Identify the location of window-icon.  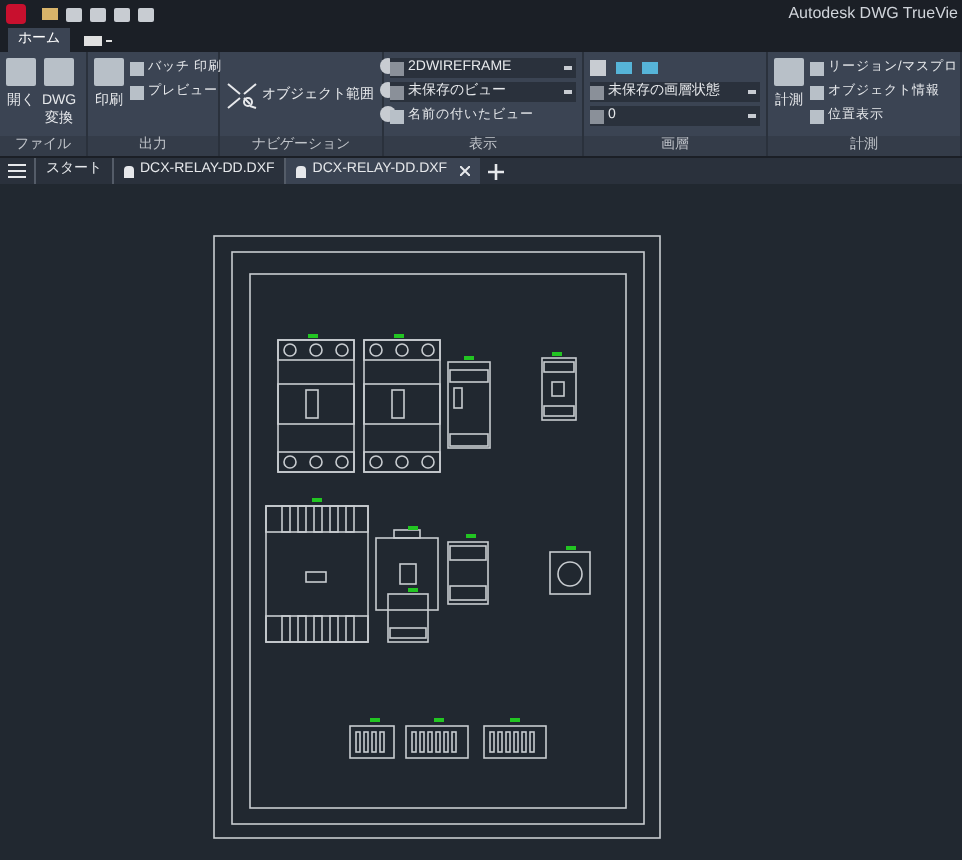
(93, 40).